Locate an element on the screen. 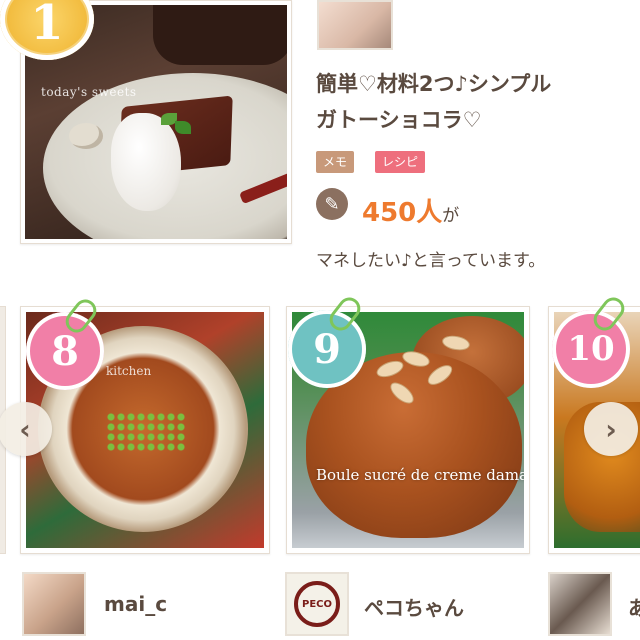 The image size is (640, 640). author-name: ペコちゃん is located at coordinates (414, 606).